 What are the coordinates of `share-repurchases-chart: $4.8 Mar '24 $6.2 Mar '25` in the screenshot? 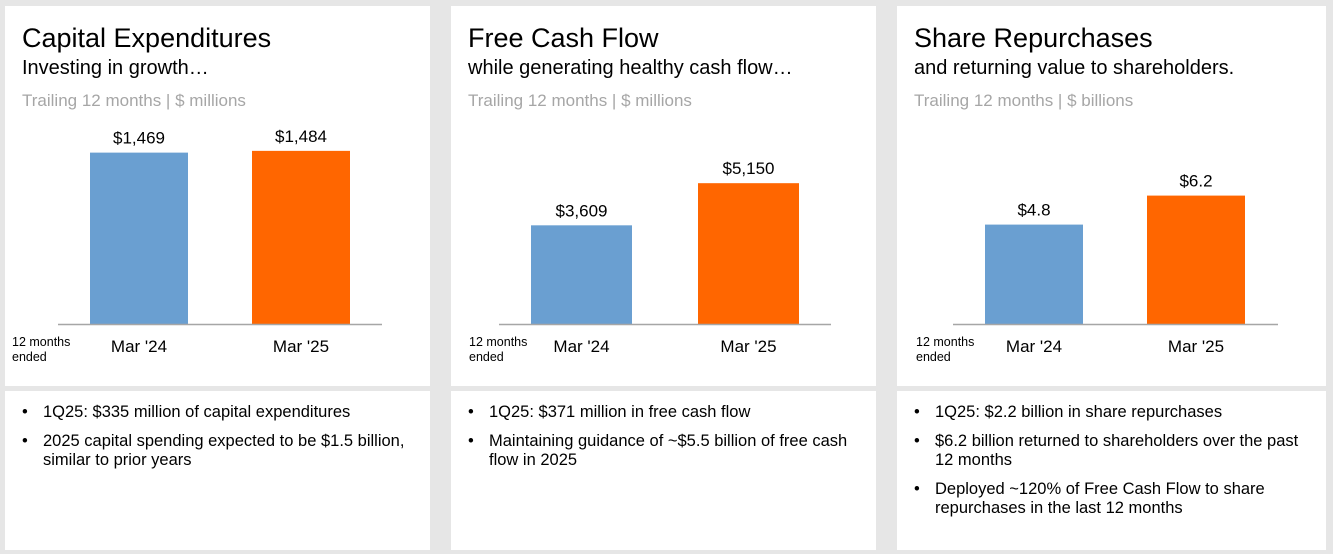 It's located at (1115, 264).